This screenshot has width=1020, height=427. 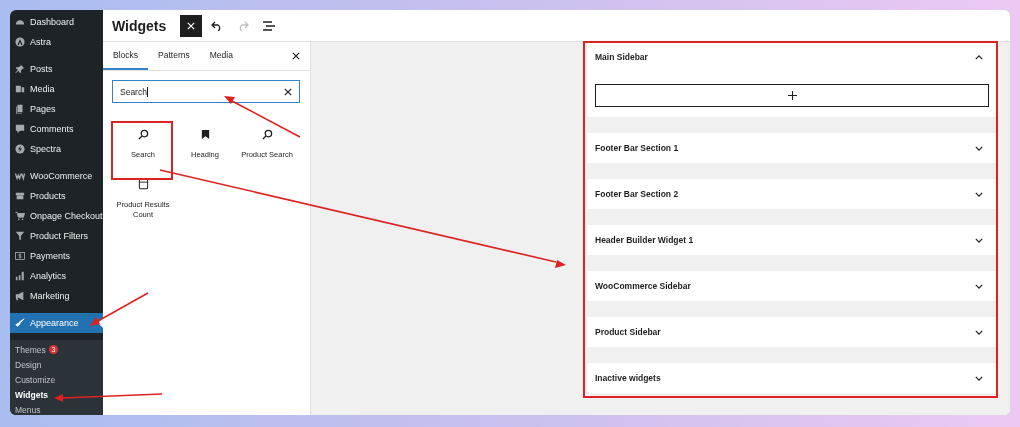 I want to click on annotation-arrow, so click(x=119, y=309).